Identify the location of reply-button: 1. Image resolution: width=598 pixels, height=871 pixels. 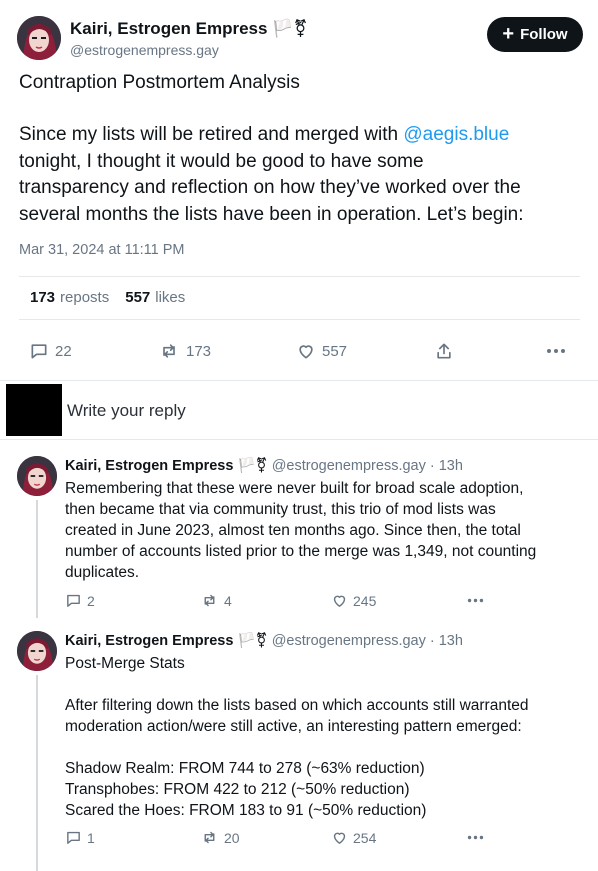
(80, 837).